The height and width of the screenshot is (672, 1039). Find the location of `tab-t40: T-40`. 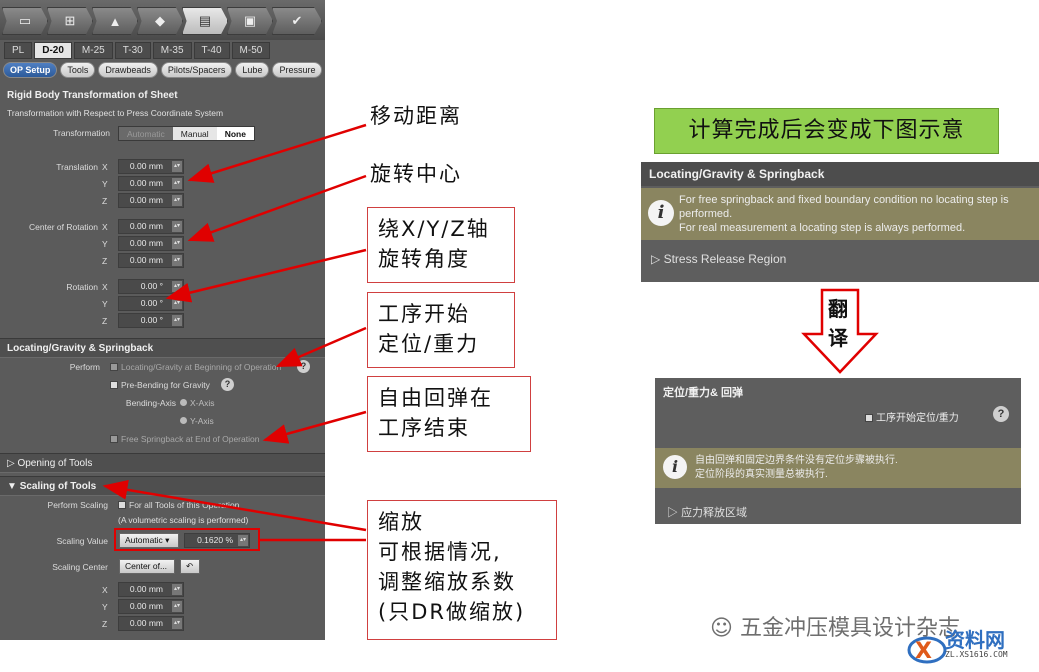

tab-t40: T-40 is located at coordinates (211, 50).